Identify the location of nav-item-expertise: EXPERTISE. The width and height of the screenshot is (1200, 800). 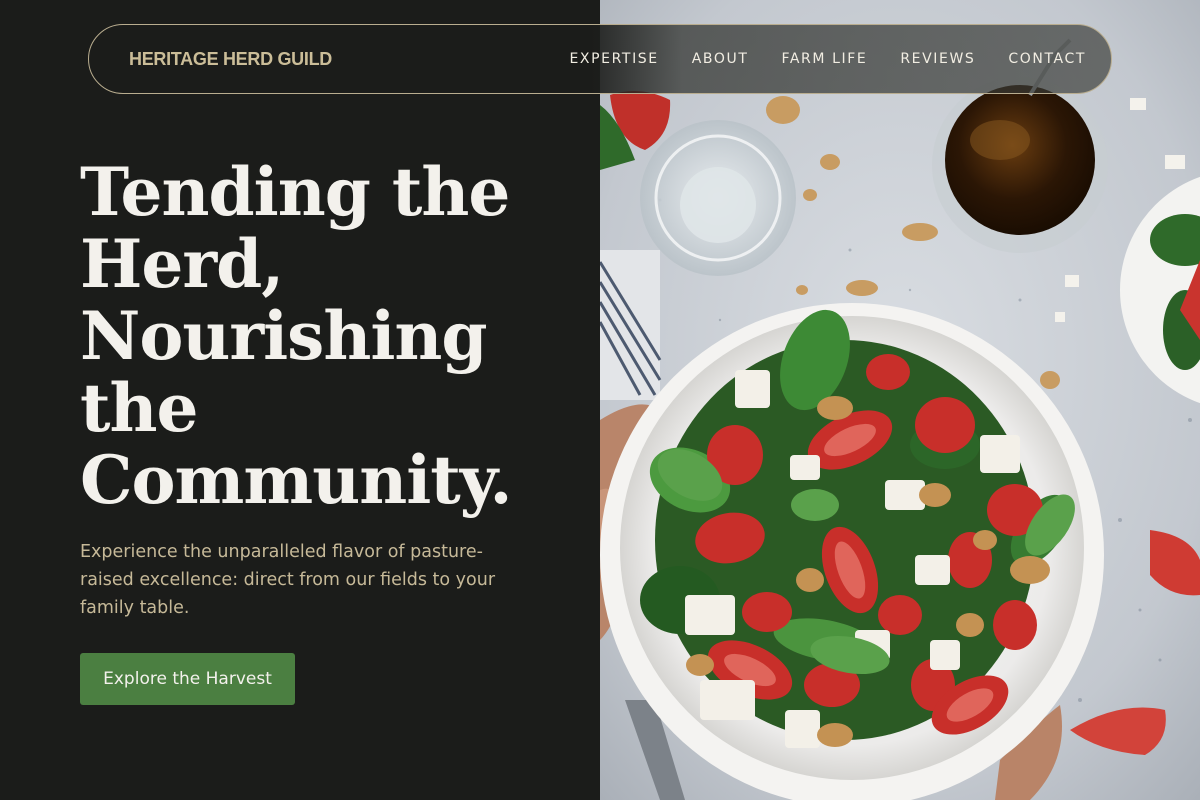
(613, 59).